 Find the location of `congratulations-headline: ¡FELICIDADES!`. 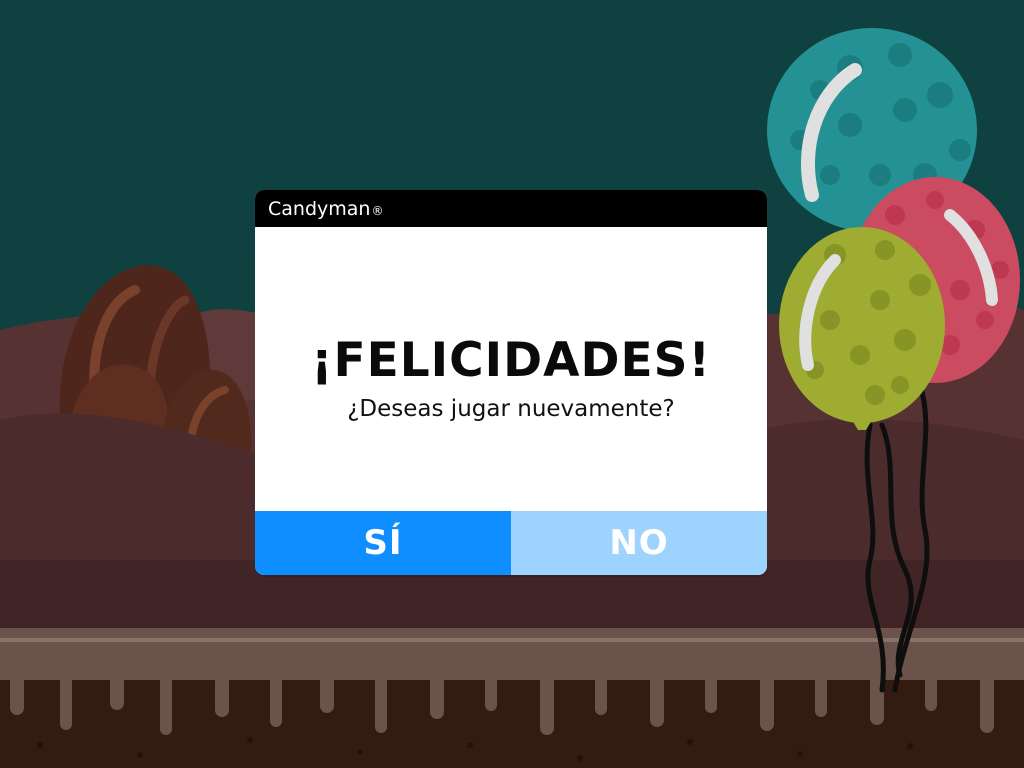

congratulations-headline: ¡FELICIDADES! is located at coordinates (511, 360).